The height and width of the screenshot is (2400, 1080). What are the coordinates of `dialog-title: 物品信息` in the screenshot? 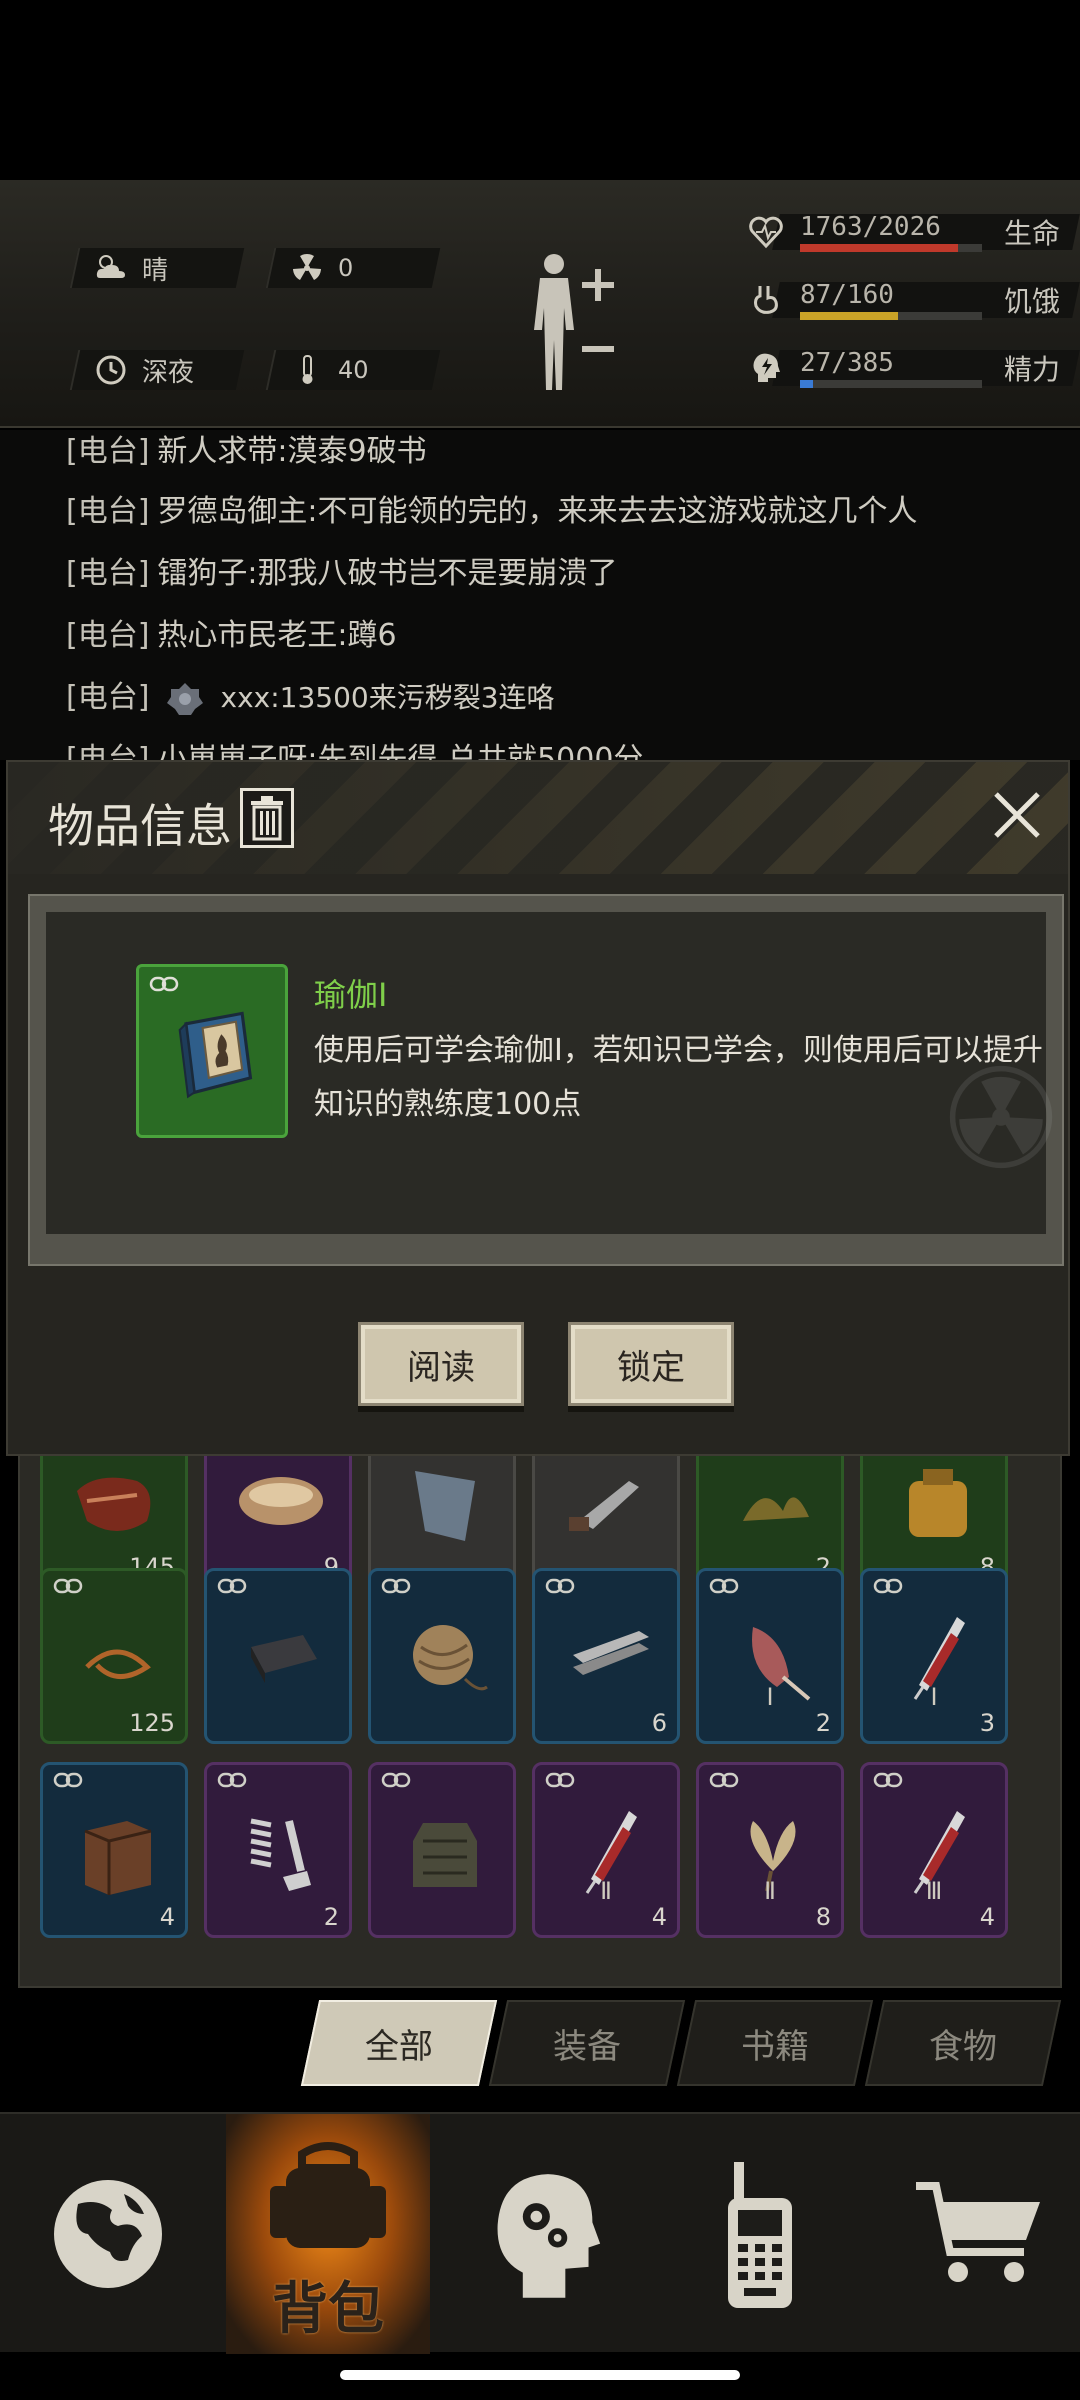 It's located at (140, 826).